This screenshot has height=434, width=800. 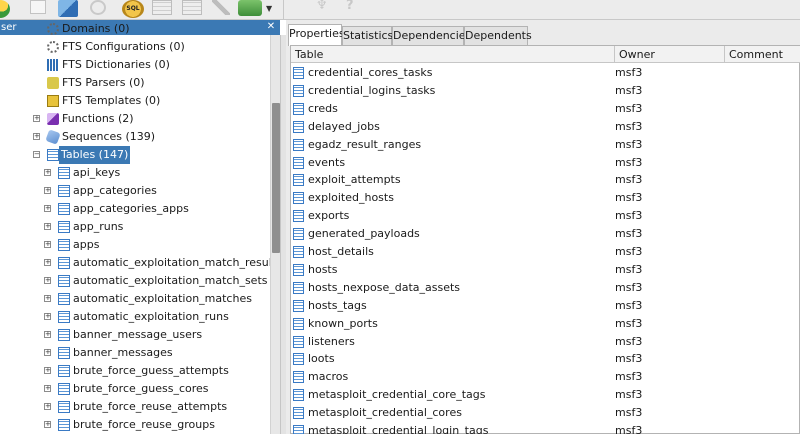 What do you see at coordinates (545, 324) in the screenshot?
I see `table-row: known_ports msf3` at bounding box center [545, 324].